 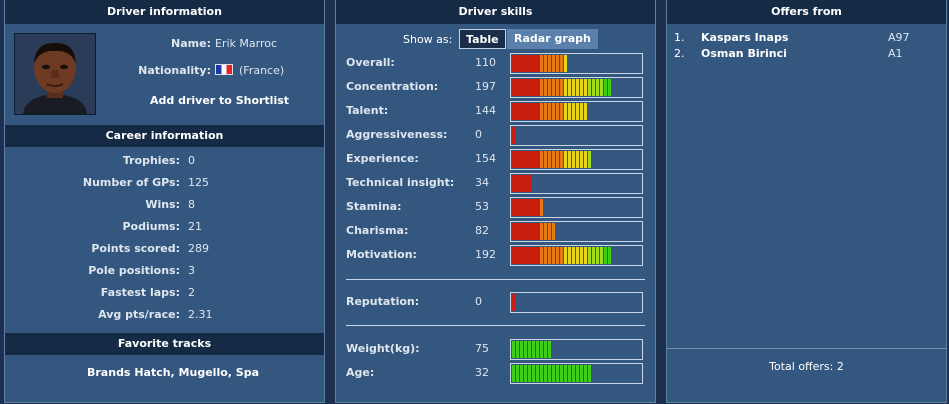 What do you see at coordinates (200, 314) in the screenshot?
I see `career-stat-value: 2.31` at bounding box center [200, 314].